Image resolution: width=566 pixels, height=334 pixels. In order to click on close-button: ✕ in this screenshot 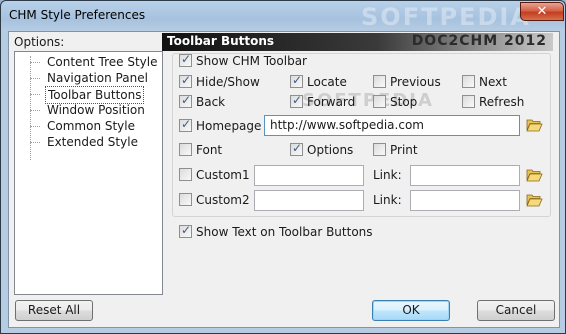, I will do `click(542, 11)`.